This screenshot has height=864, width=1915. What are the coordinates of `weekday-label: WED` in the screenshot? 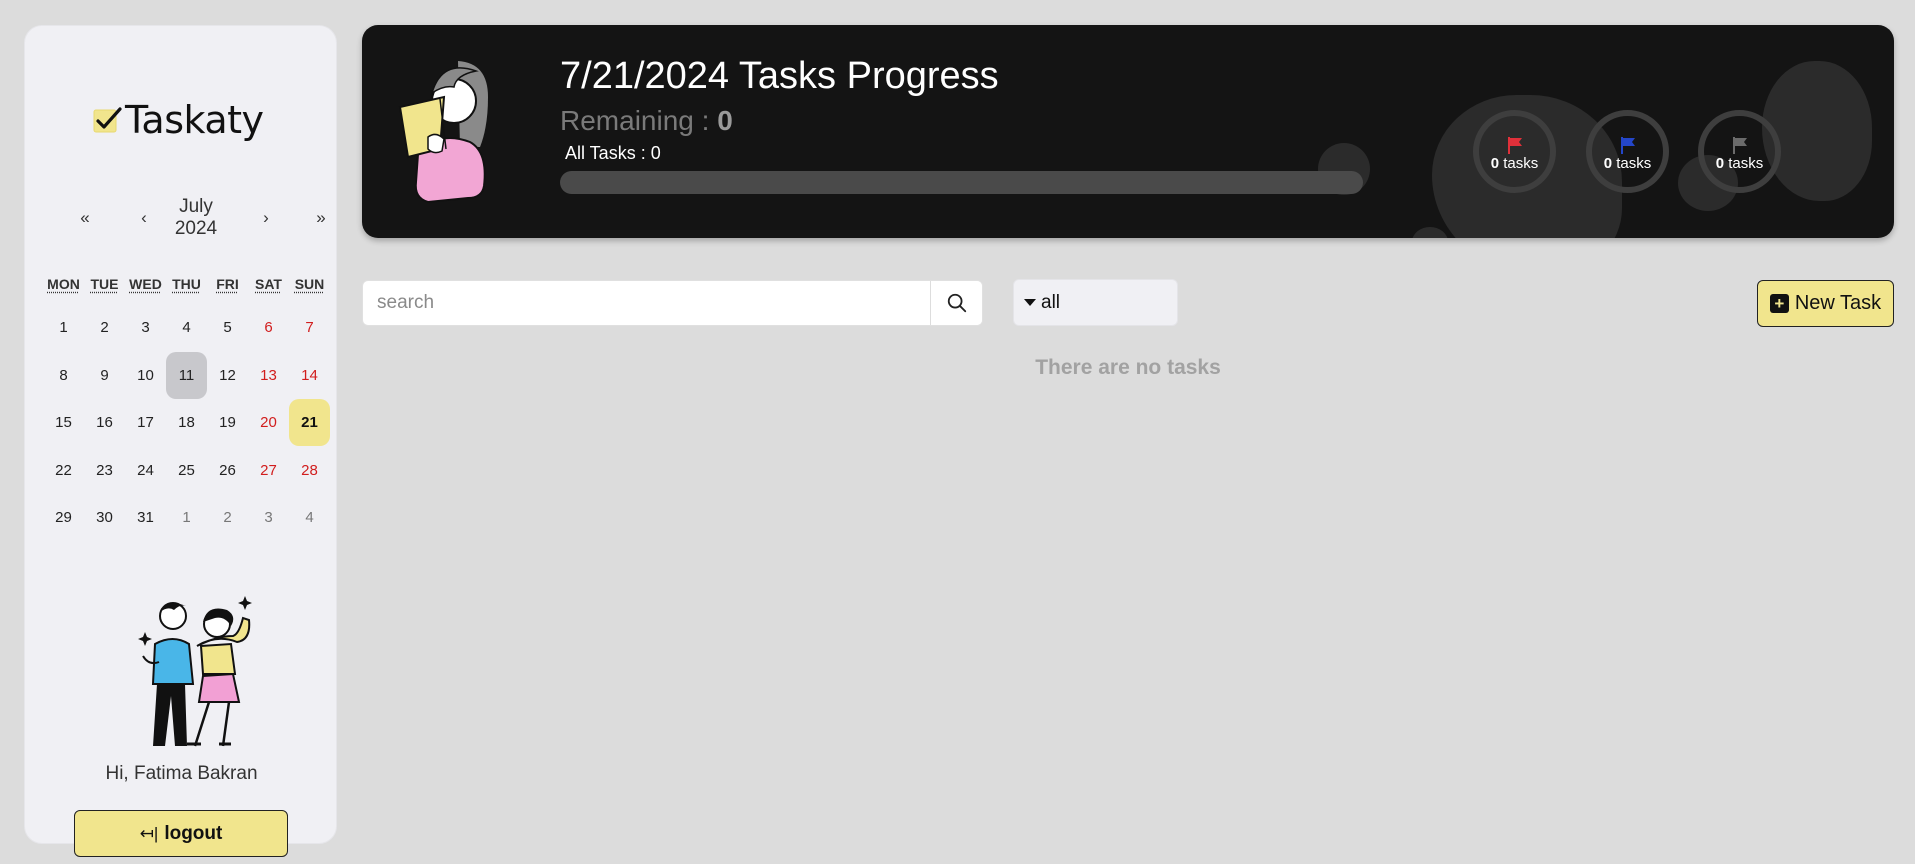 It's located at (145, 284).